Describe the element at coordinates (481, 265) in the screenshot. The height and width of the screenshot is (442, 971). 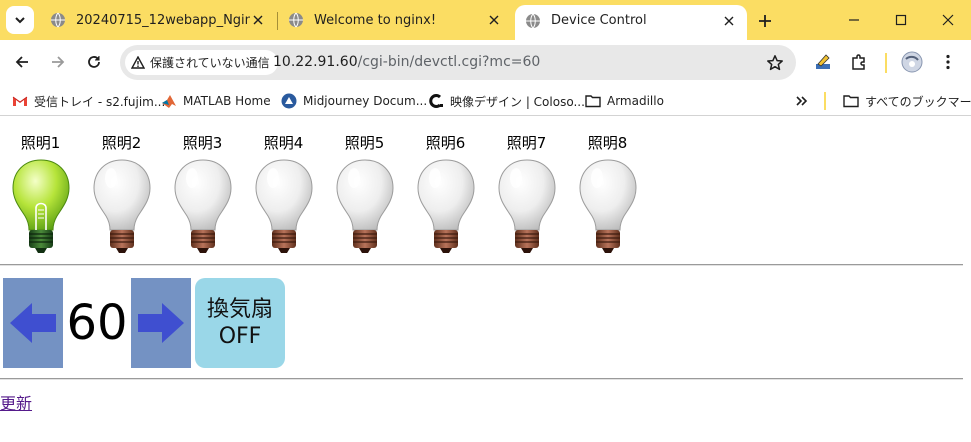
I see `divider` at that location.